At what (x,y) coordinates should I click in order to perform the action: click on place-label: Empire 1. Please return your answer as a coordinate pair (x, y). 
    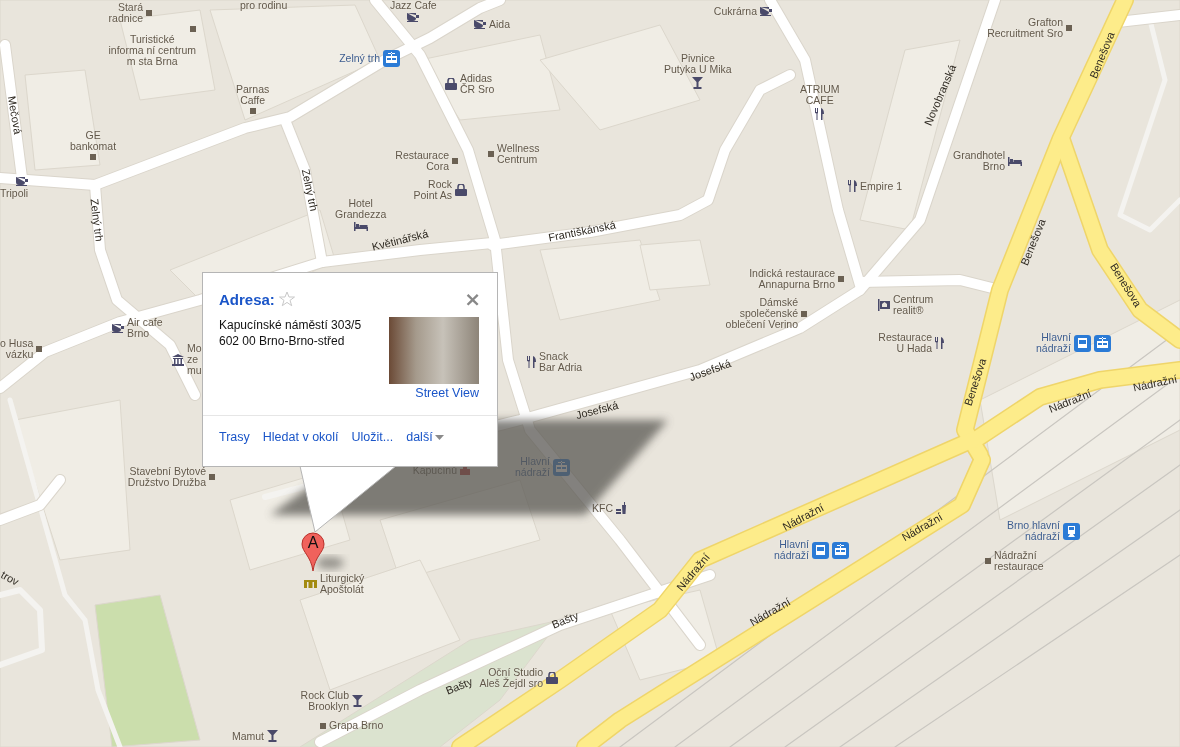
    Looking at the image, I should click on (881, 186).